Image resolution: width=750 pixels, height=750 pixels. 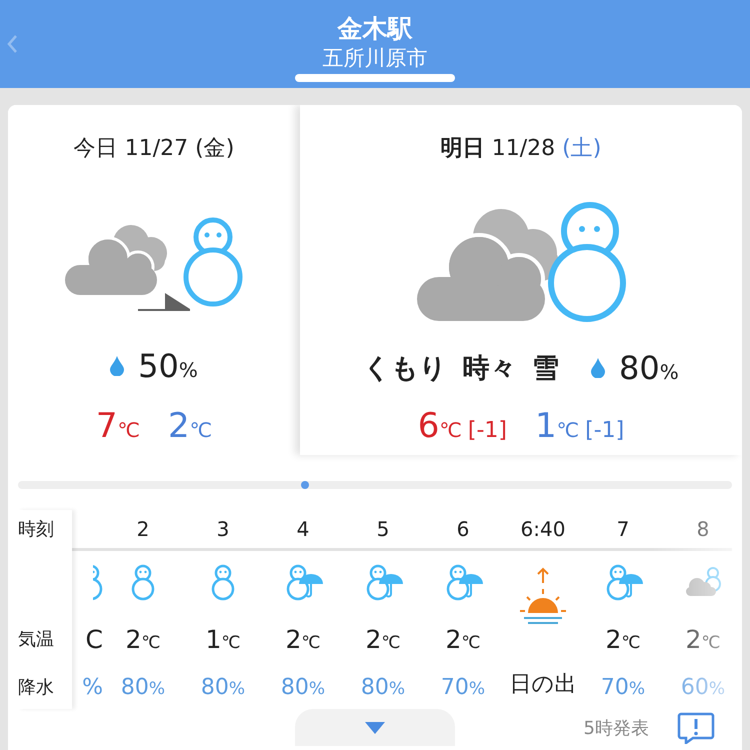 What do you see at coordinates (12, 44) in the screenshot?
I see `back-icon` at bounding box center [12, 44].